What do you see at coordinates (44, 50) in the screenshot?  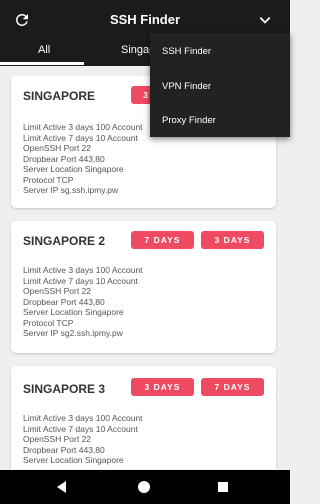 I see `tab-all: All` at bounding box center [44, 50].